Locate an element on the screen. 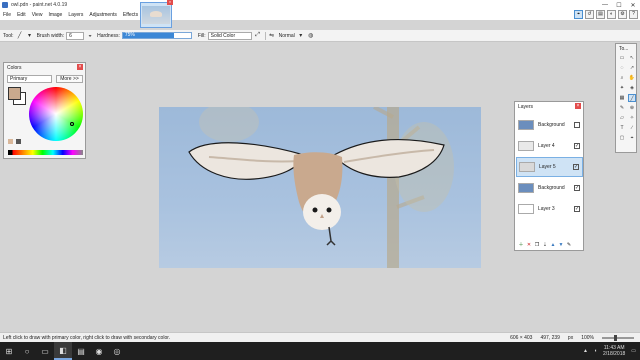  menu-effects: Effects is located at coordinates (130, 15).